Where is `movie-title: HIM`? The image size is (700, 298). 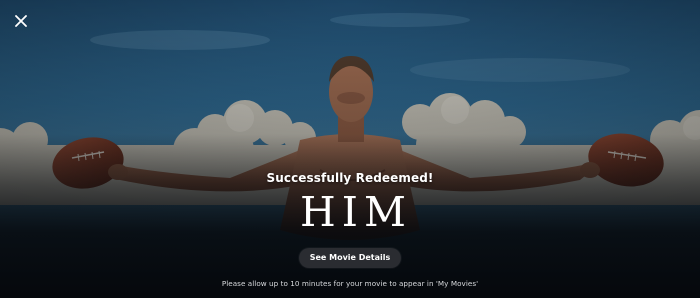 movie-title: HIM is located at coordinates (356, 212).